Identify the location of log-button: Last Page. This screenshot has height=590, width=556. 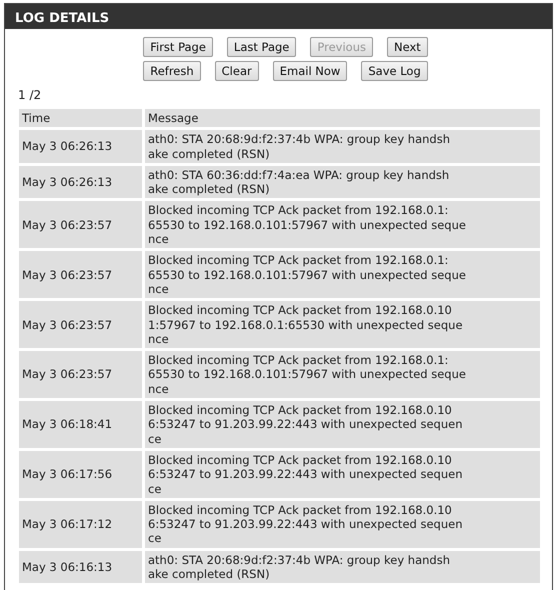
(261, 47).